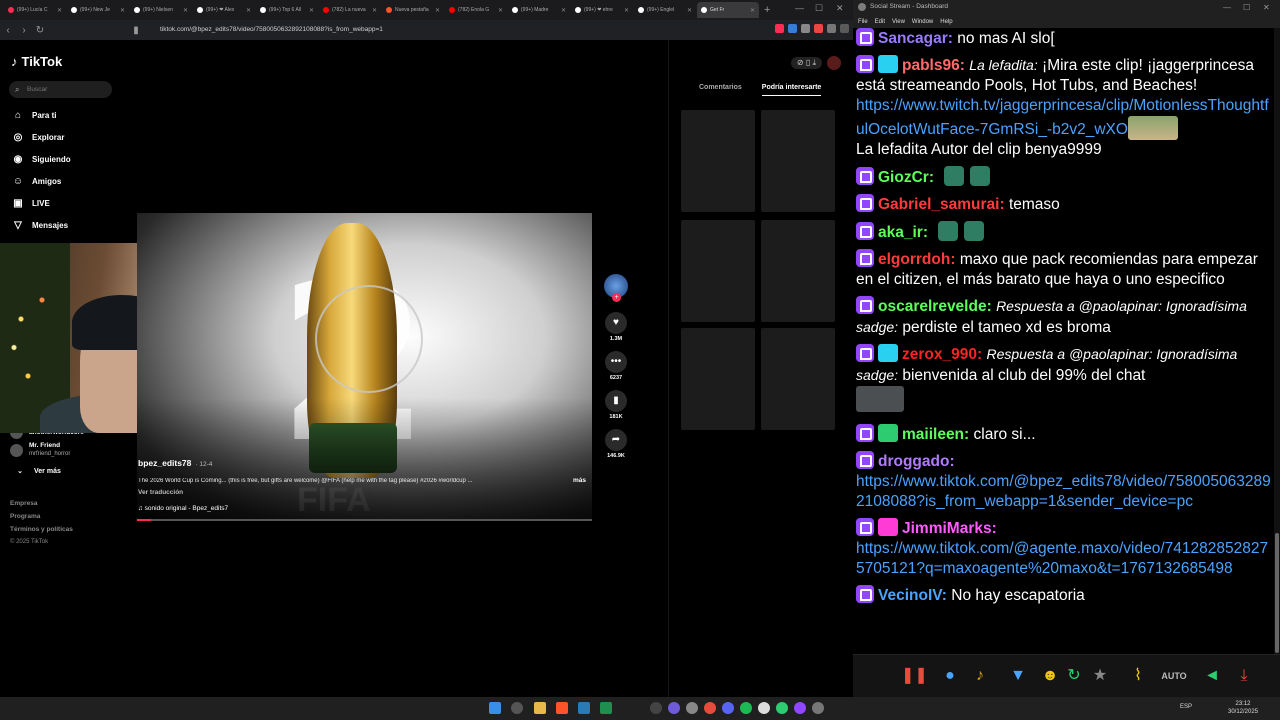  Describe the element at coordinates (1266, 7) in the screenshot. I see `close-icon: ✕` at that location.